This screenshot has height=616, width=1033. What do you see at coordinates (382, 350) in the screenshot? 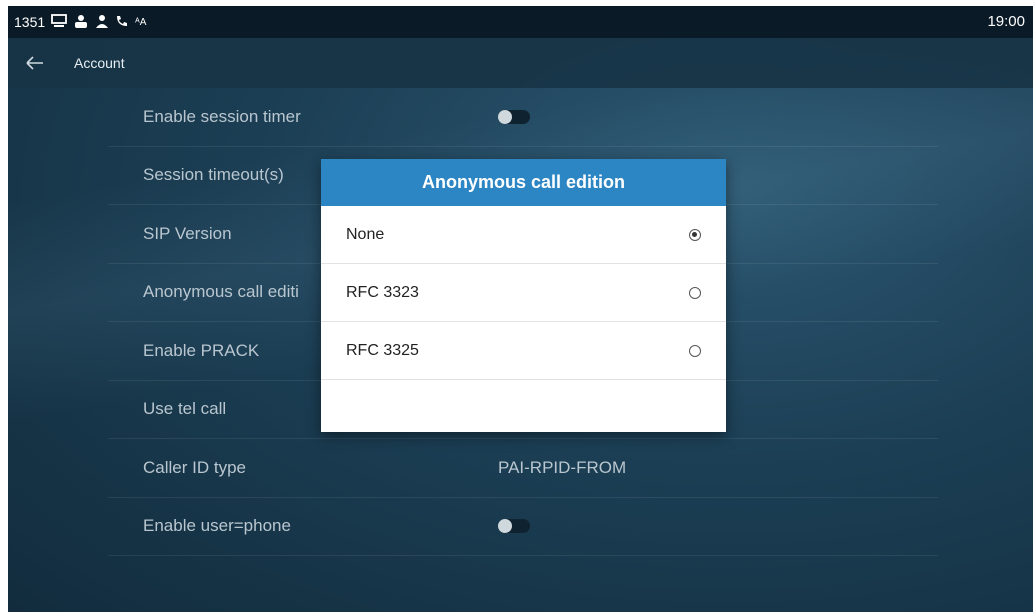
I see `option-label: RFC 3325` at bounding box center [382, 350].